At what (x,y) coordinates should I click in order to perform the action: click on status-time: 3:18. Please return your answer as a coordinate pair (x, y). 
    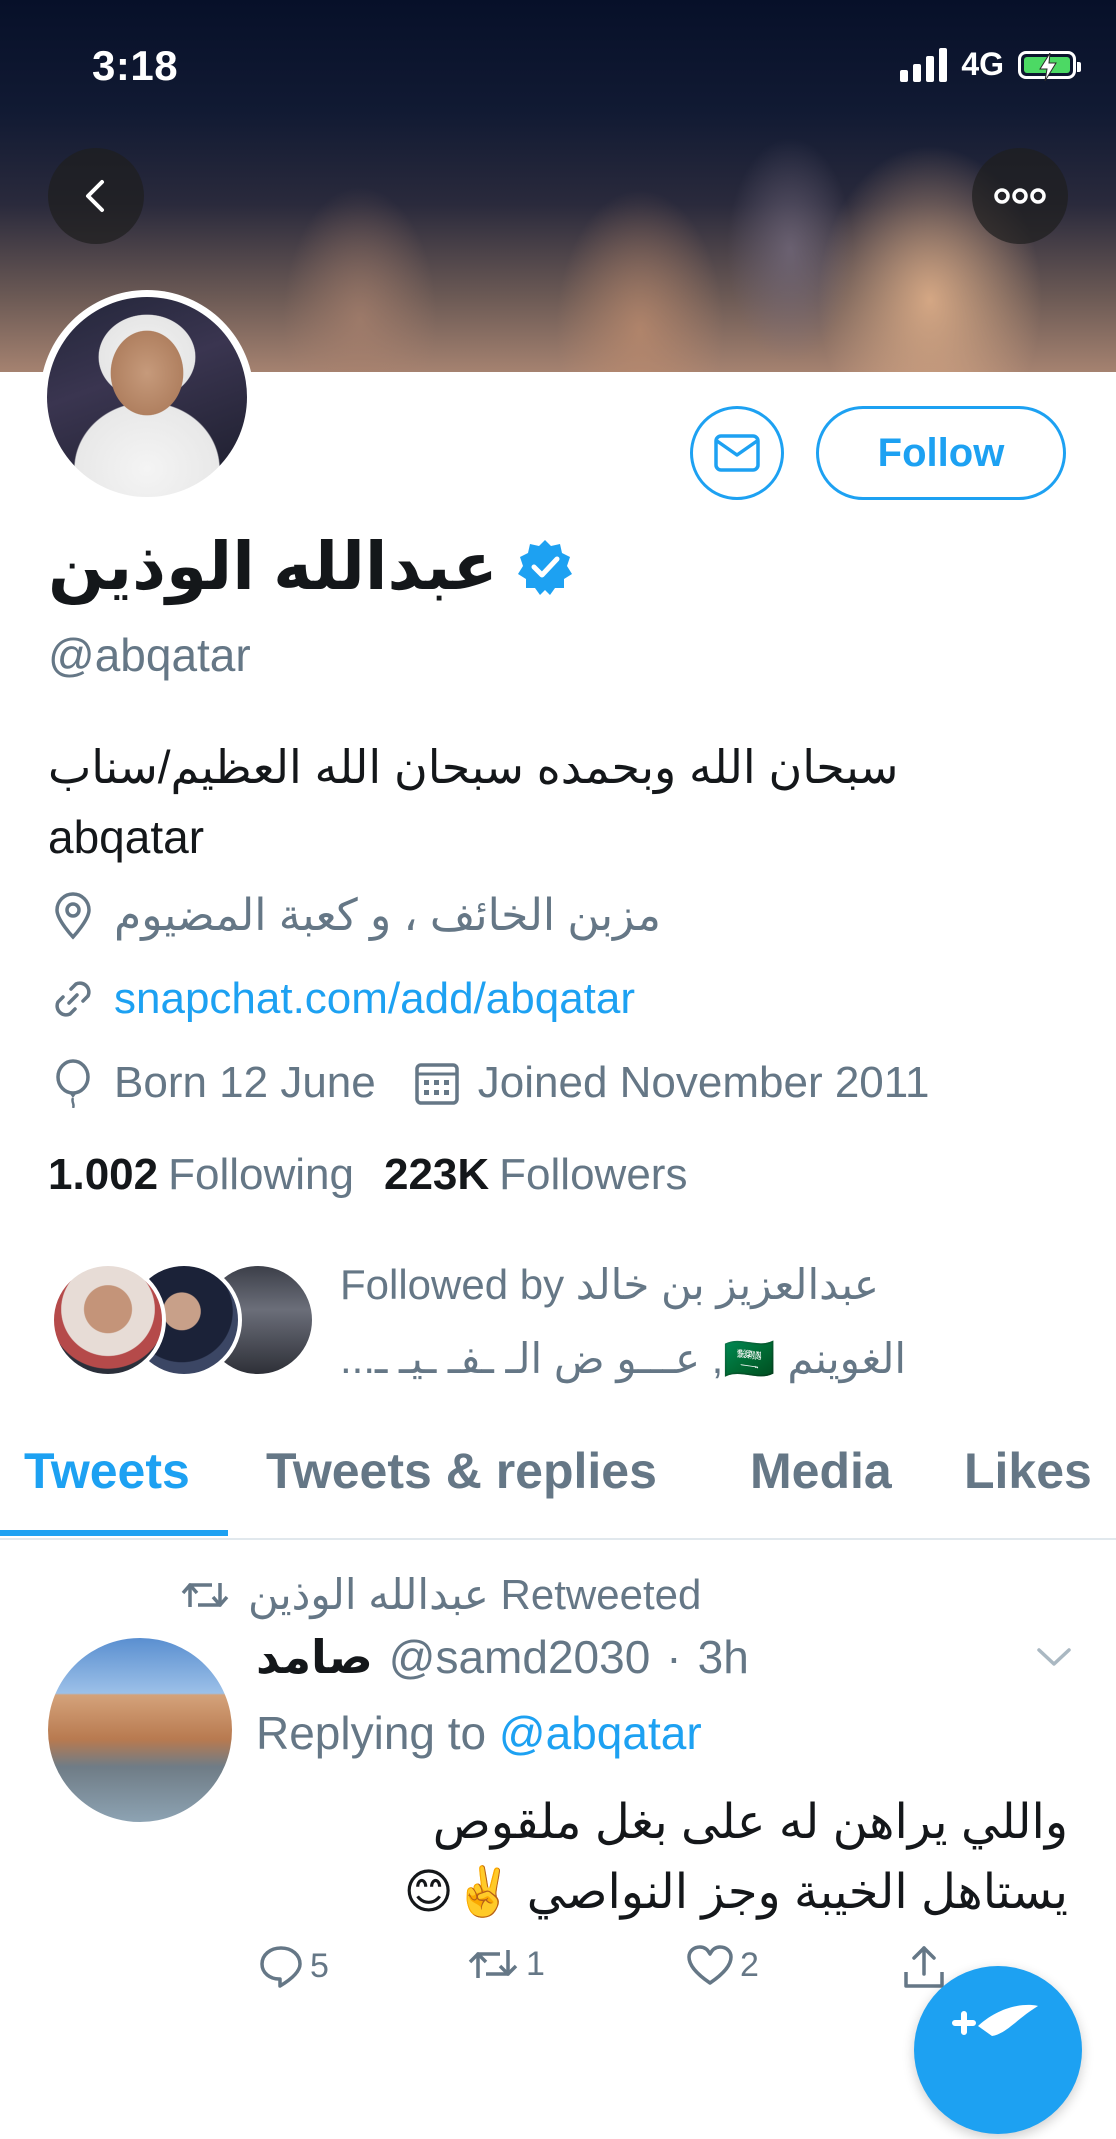
    Looking at the image, I should click on (135, 65).